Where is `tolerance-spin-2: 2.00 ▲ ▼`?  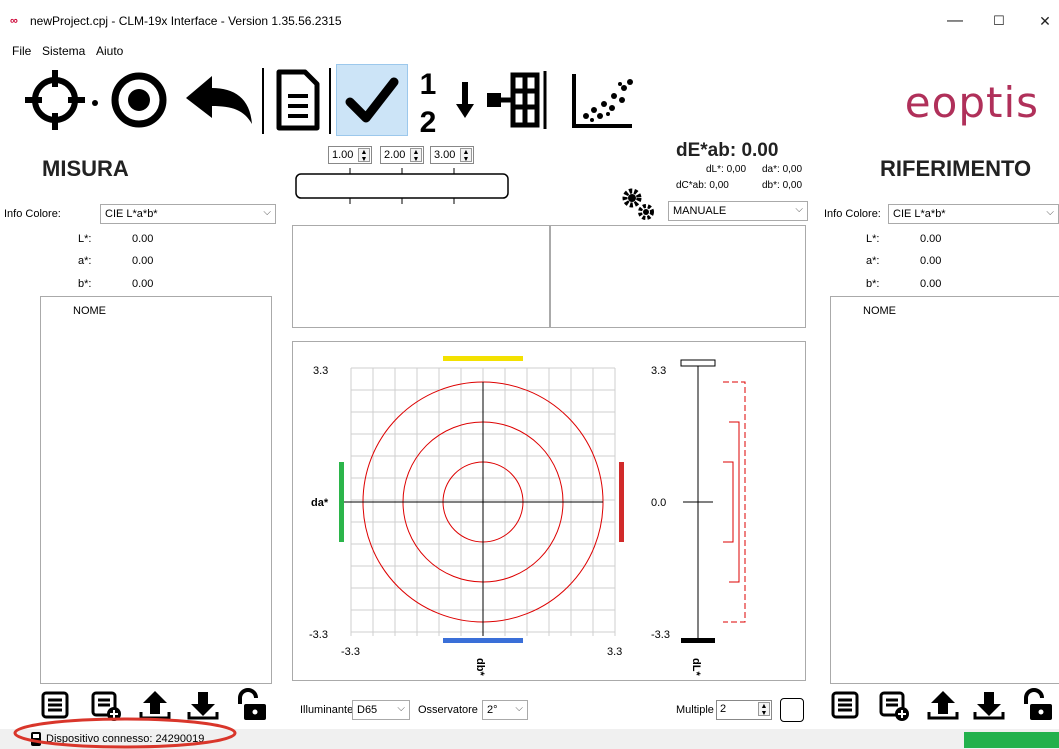
tolerance-spin-2: 2.00 ▲ ▼ is located at coordinates (402, 155).